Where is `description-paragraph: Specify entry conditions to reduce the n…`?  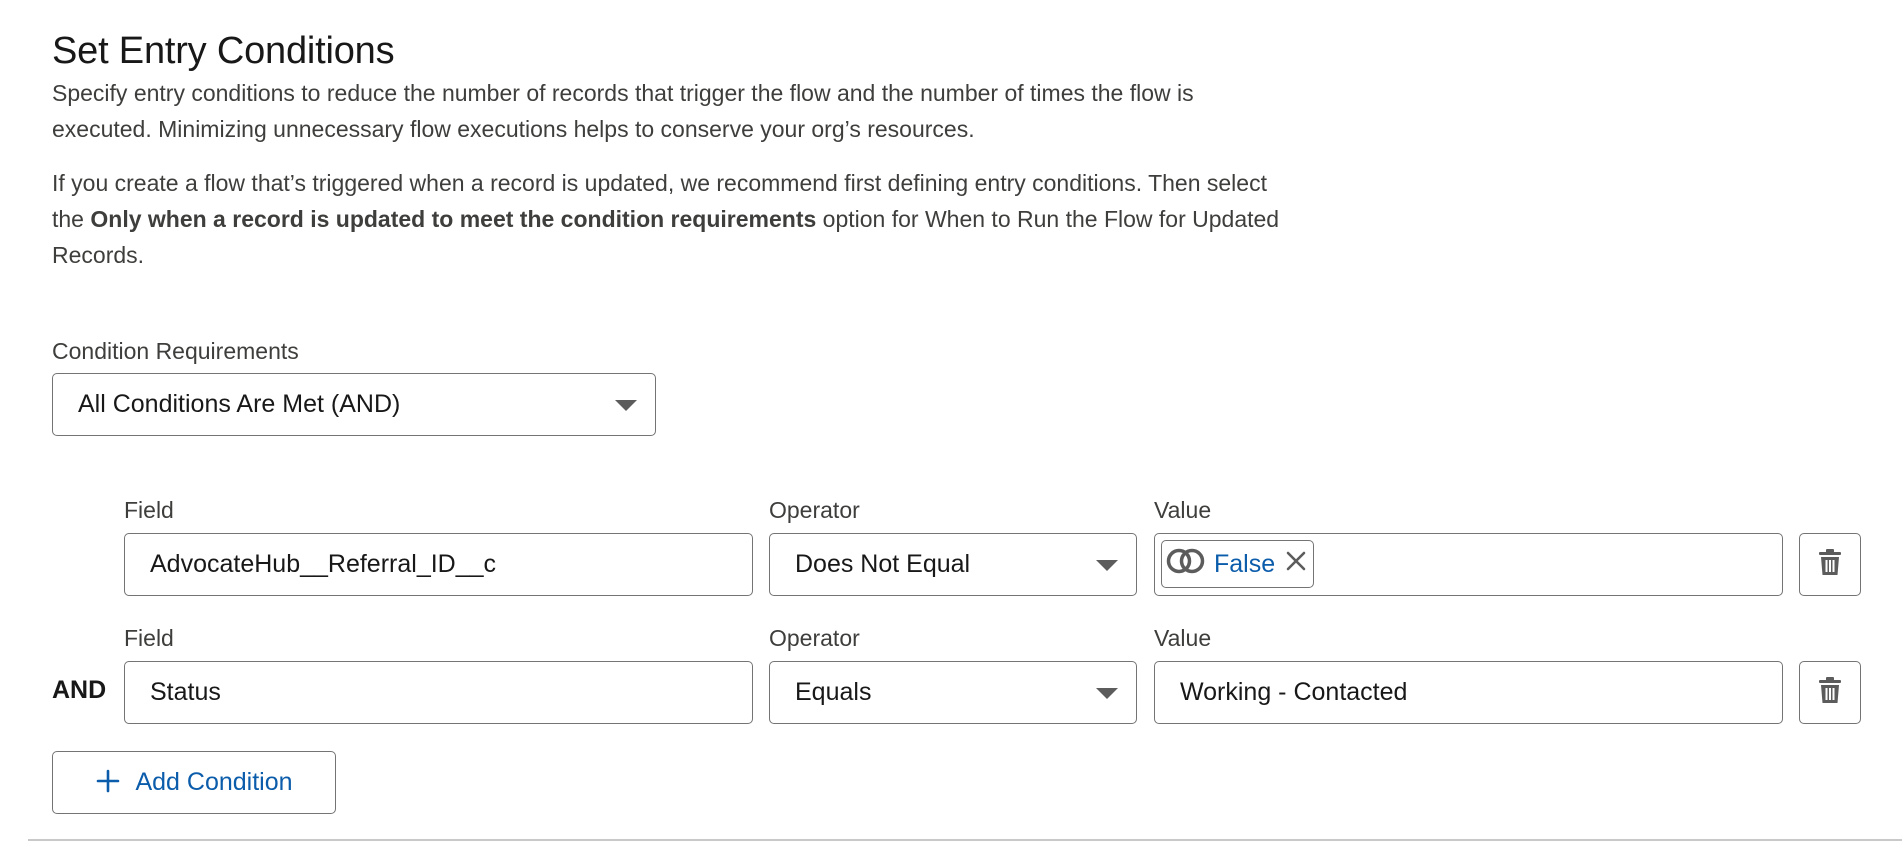
description-paragraph: Specify entry conditions to reduce the n… is located at coordinates (752, 111).